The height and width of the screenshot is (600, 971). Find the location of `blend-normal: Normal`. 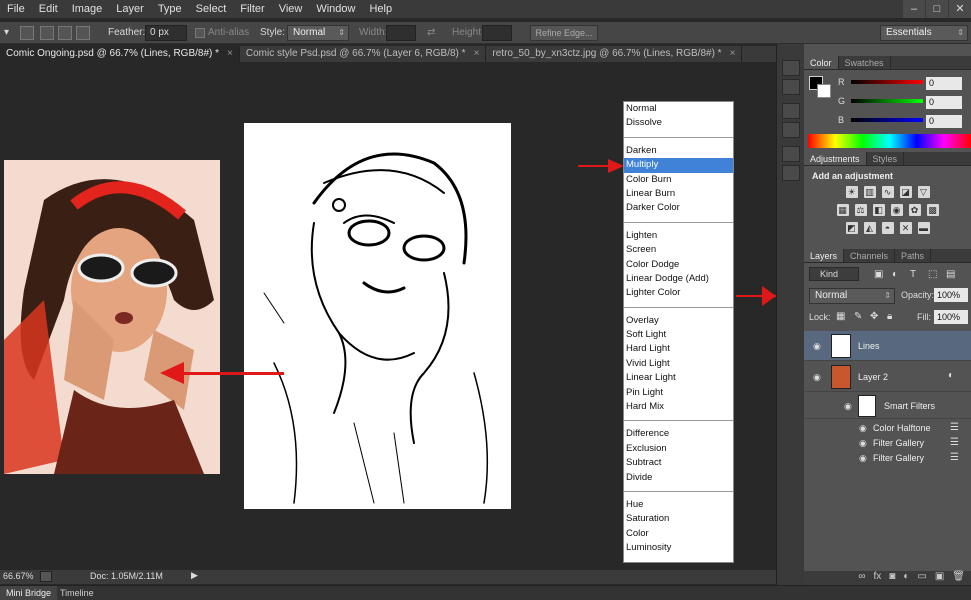

blend-normal: Normal is located at coordinates (678, 109).